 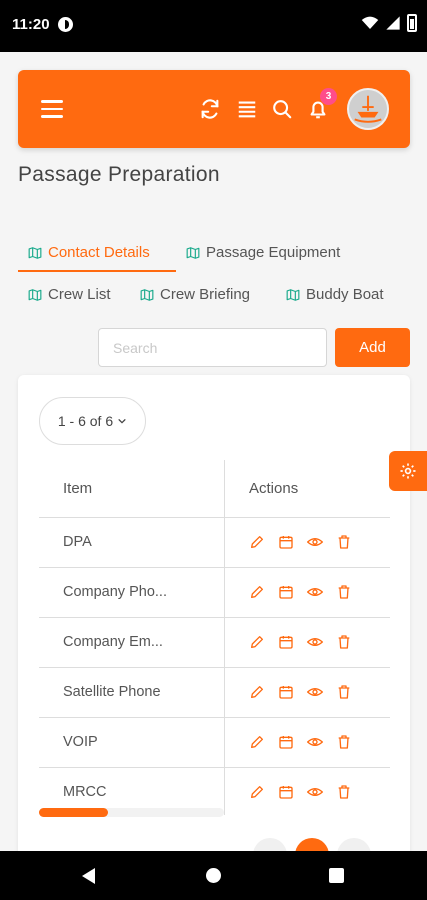 I want to click on tab-label: Buddy Boat, so click(x=345, y=294).